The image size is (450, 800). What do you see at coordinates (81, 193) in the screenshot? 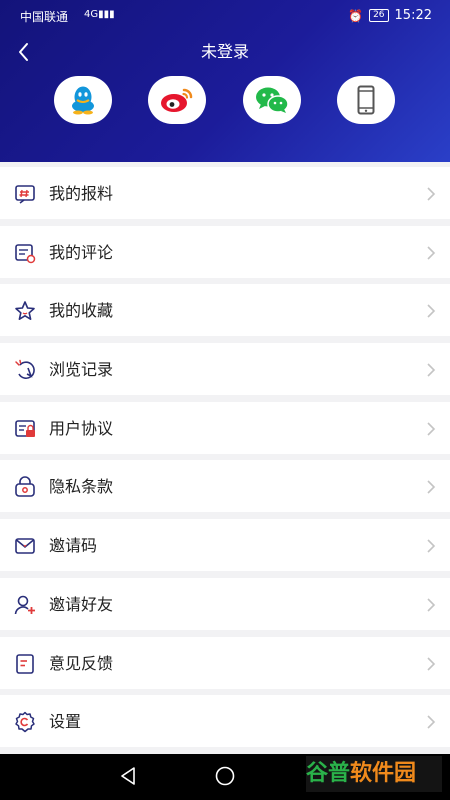
I see `menu-item-label: 我的报料` at bounding box center [81, 193].